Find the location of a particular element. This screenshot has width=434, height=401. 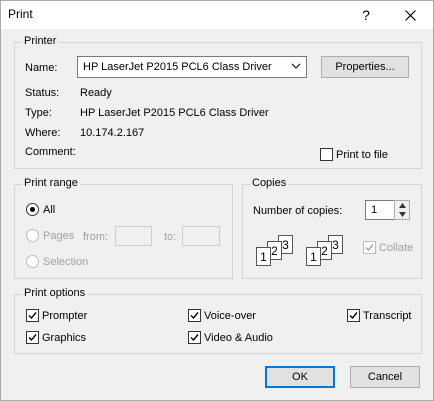

prompter-checkbox is located at coordinates (32, 315).